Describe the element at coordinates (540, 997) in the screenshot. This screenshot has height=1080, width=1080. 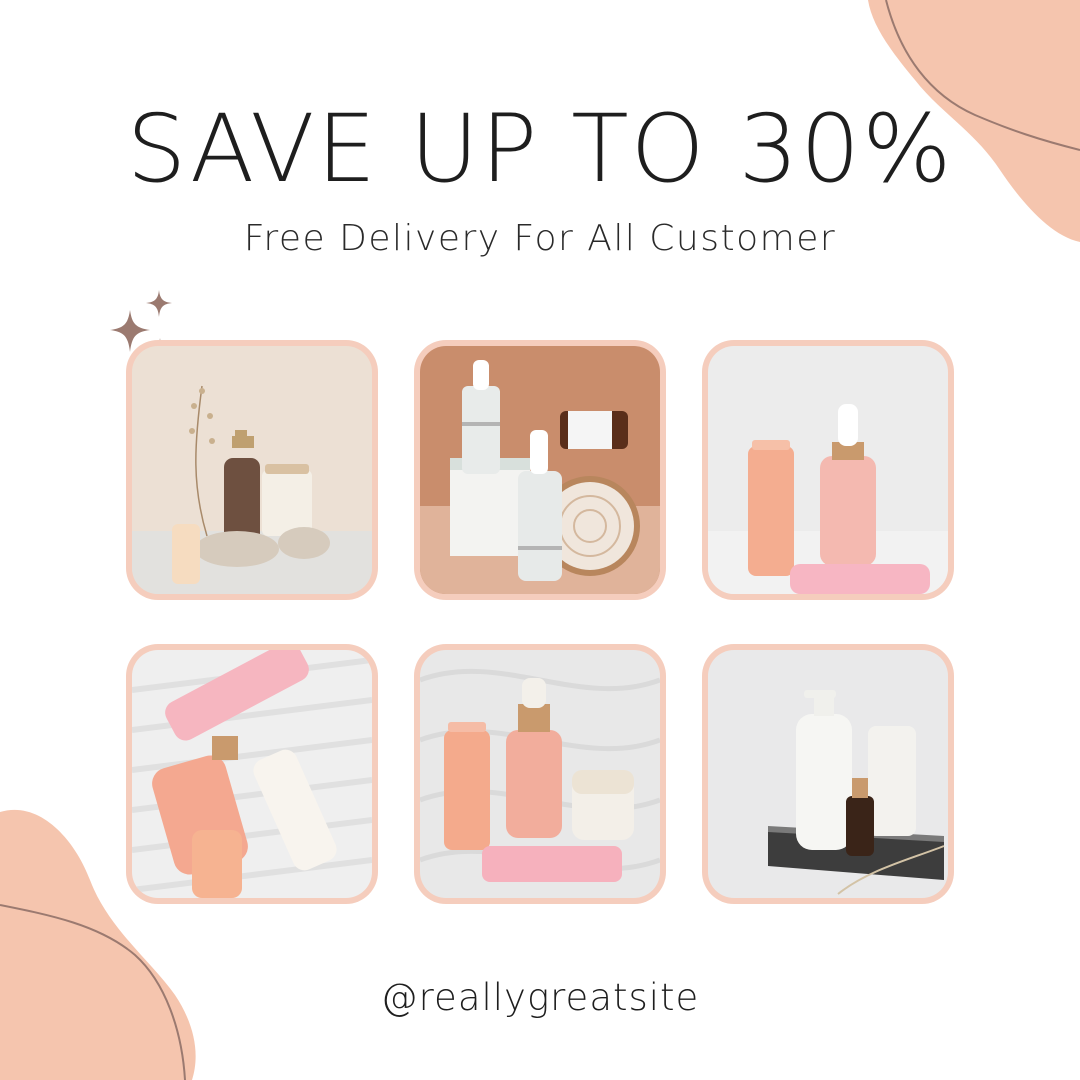
I see `social-handle: @reallygreatsite` at that location.